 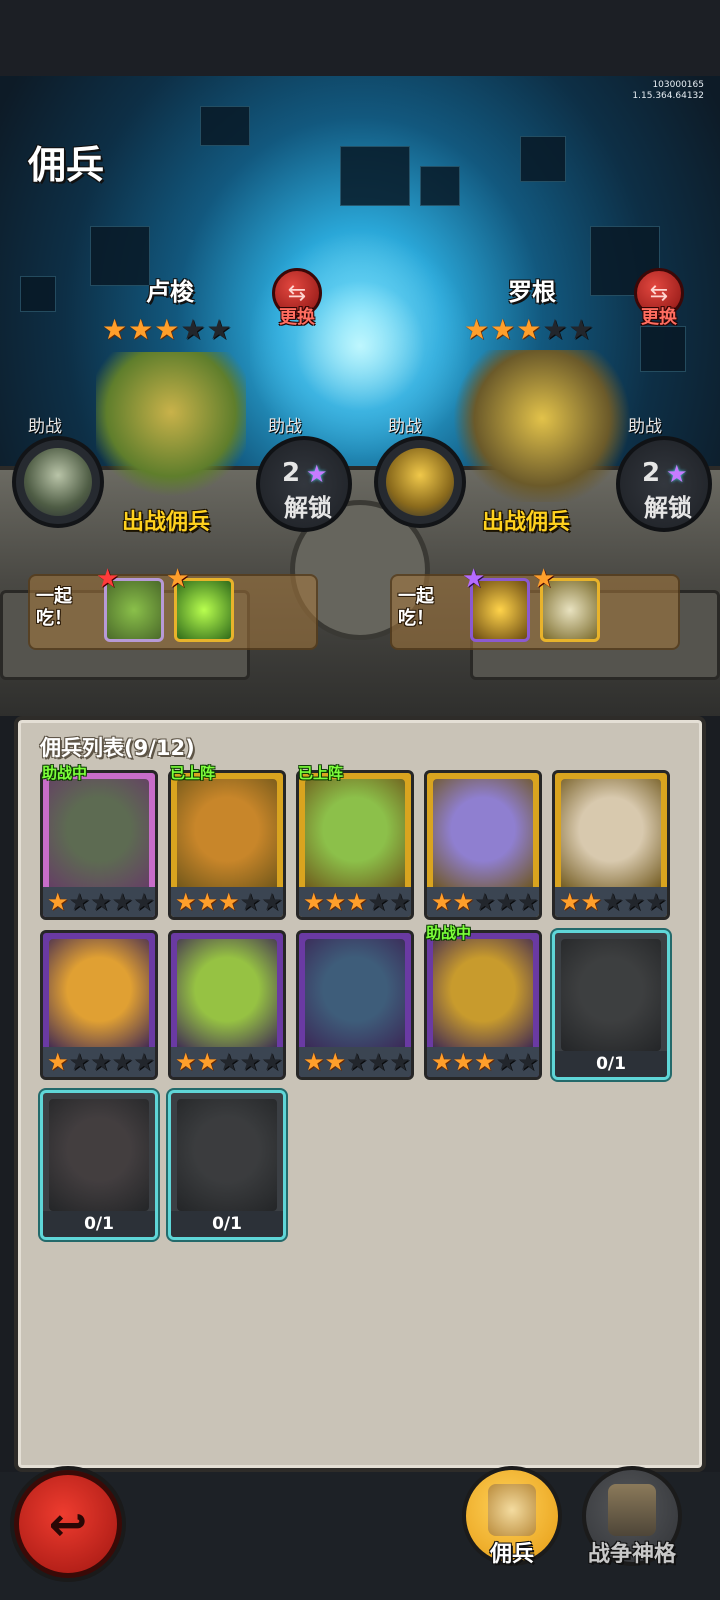 What do you see at coordinates (678, 85) in the screenshot?
I see `build-number: 103000165` at bounding box center [678, 85].